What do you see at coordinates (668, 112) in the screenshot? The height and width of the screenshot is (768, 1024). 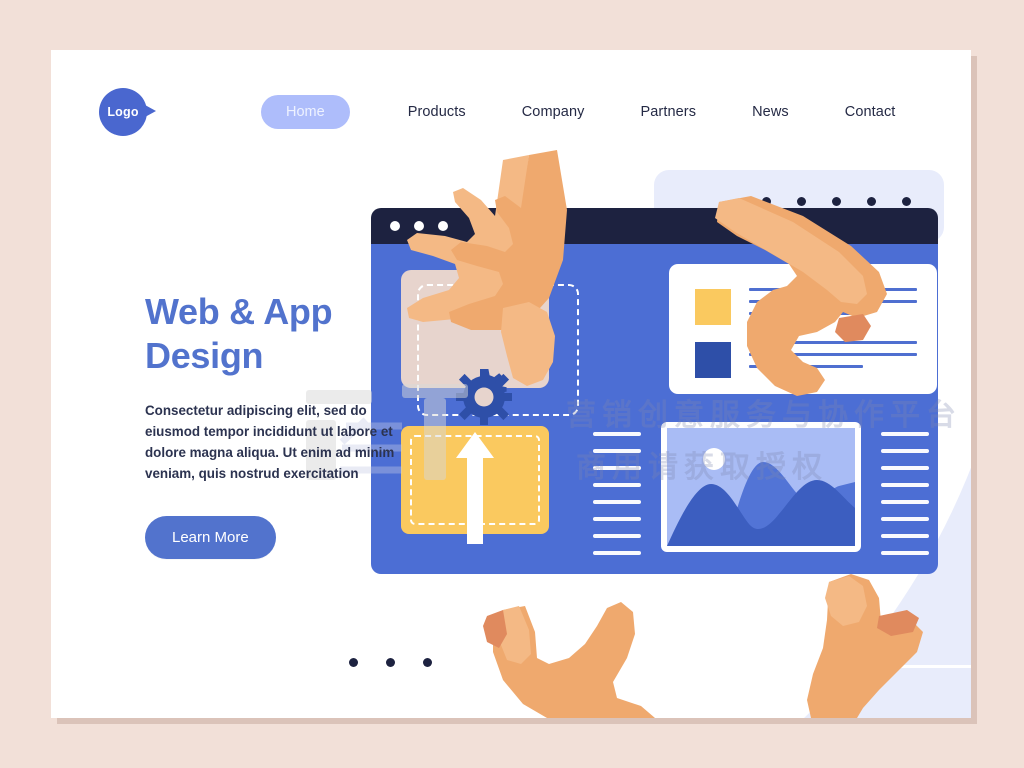 I see `nav-item-partners: Partners` at bounding box center [668, 112].